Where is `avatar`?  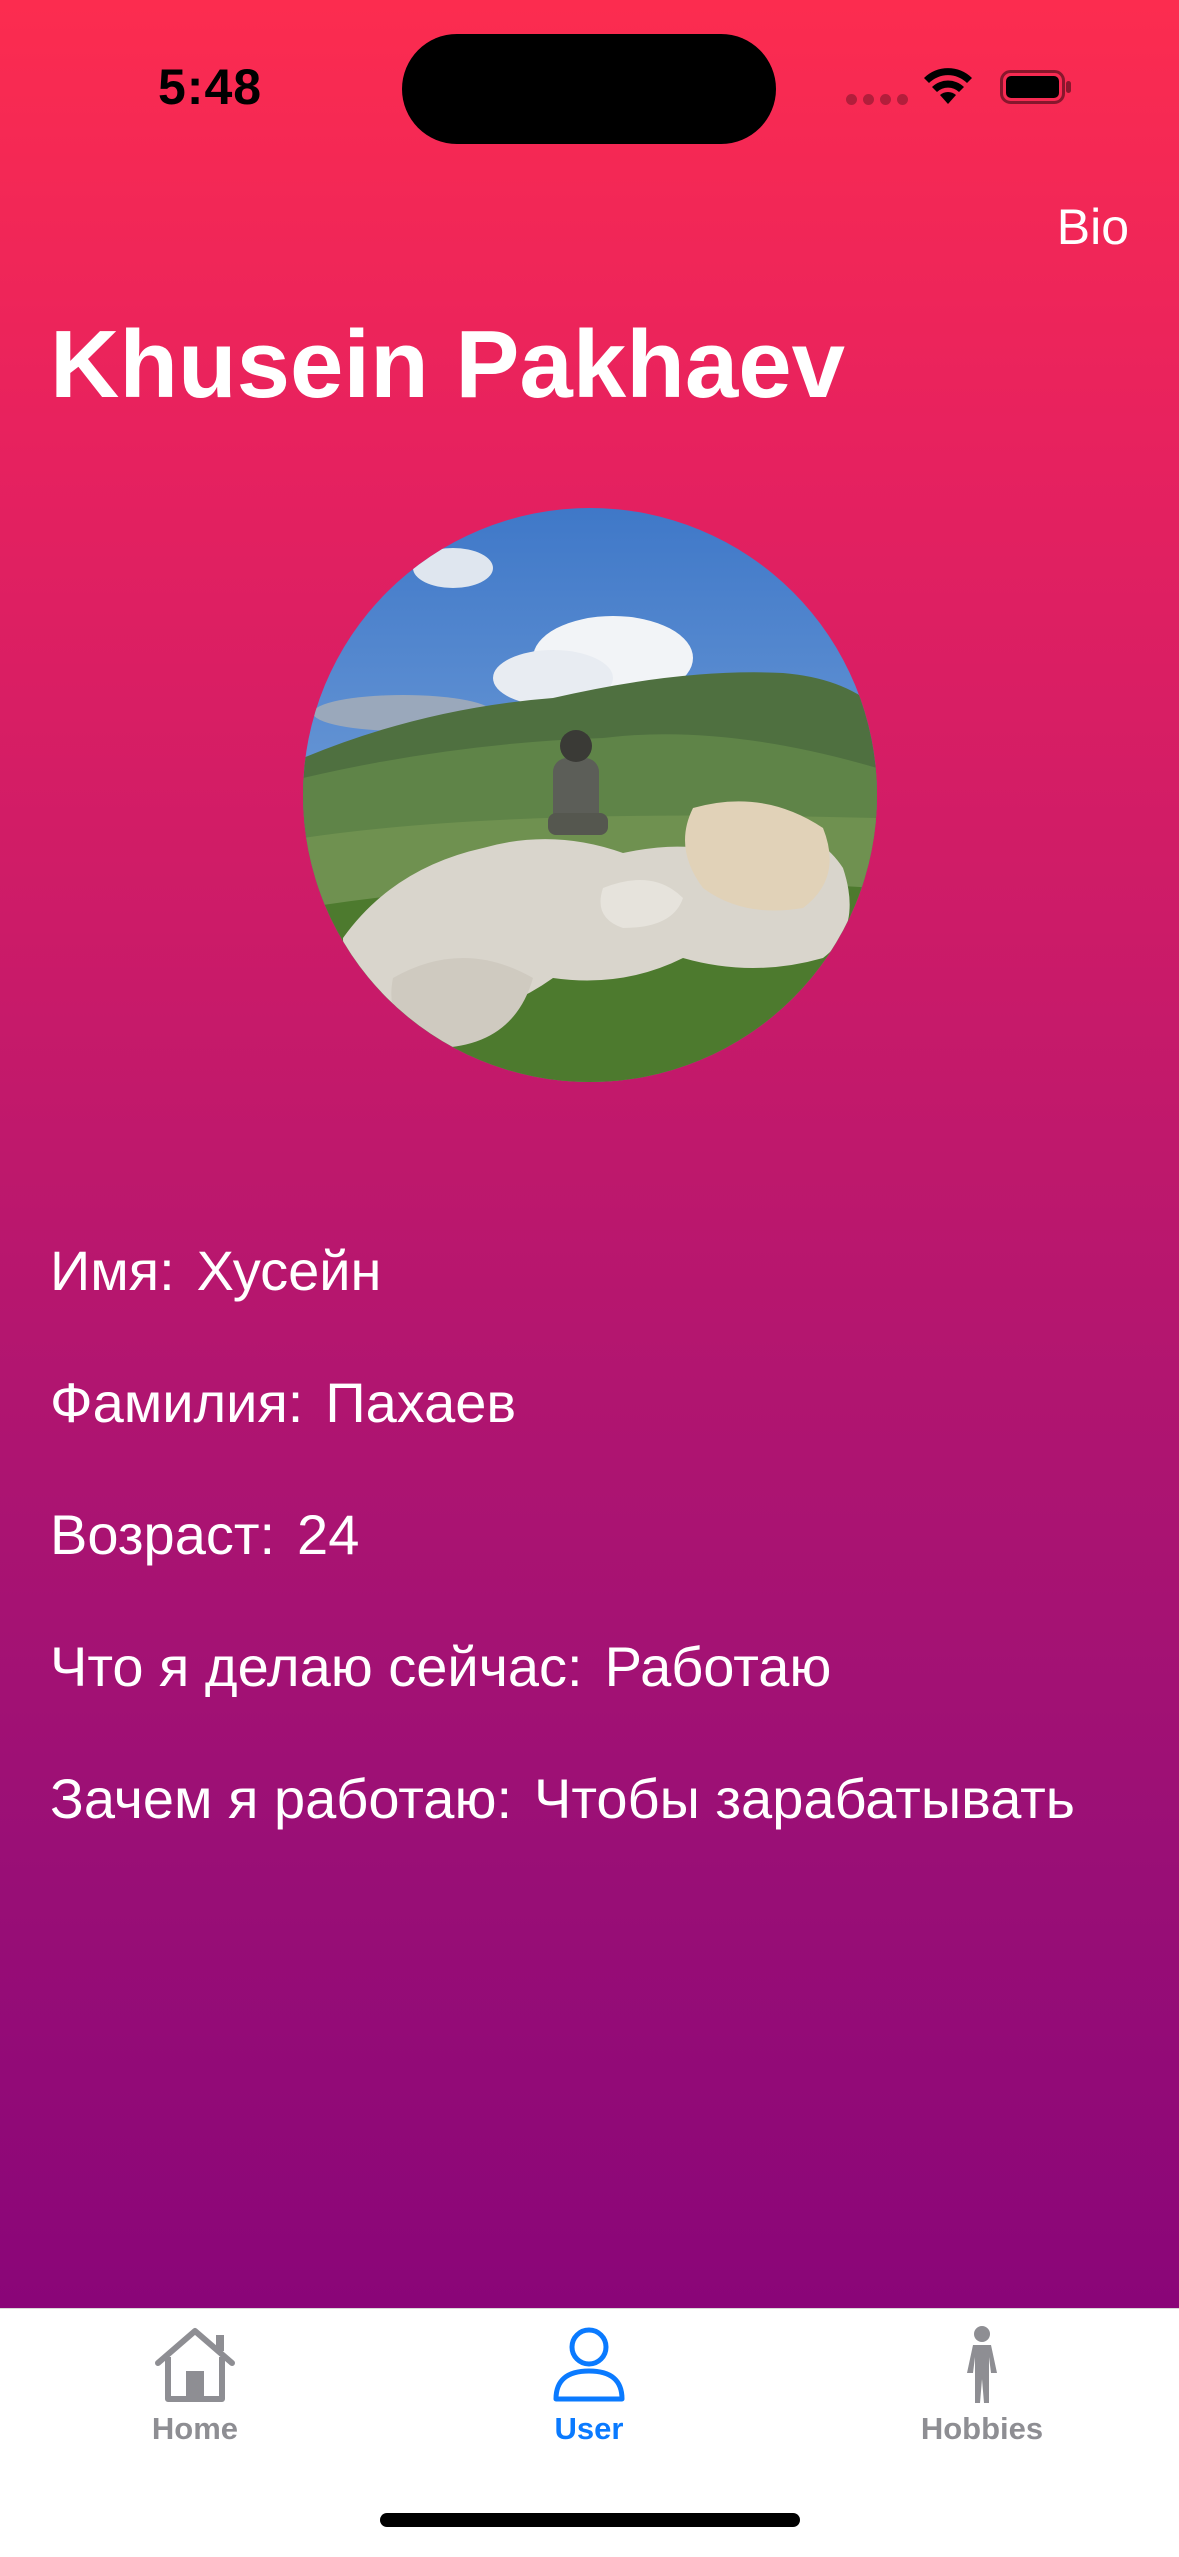 avatar is located at coordinates (590, 795).